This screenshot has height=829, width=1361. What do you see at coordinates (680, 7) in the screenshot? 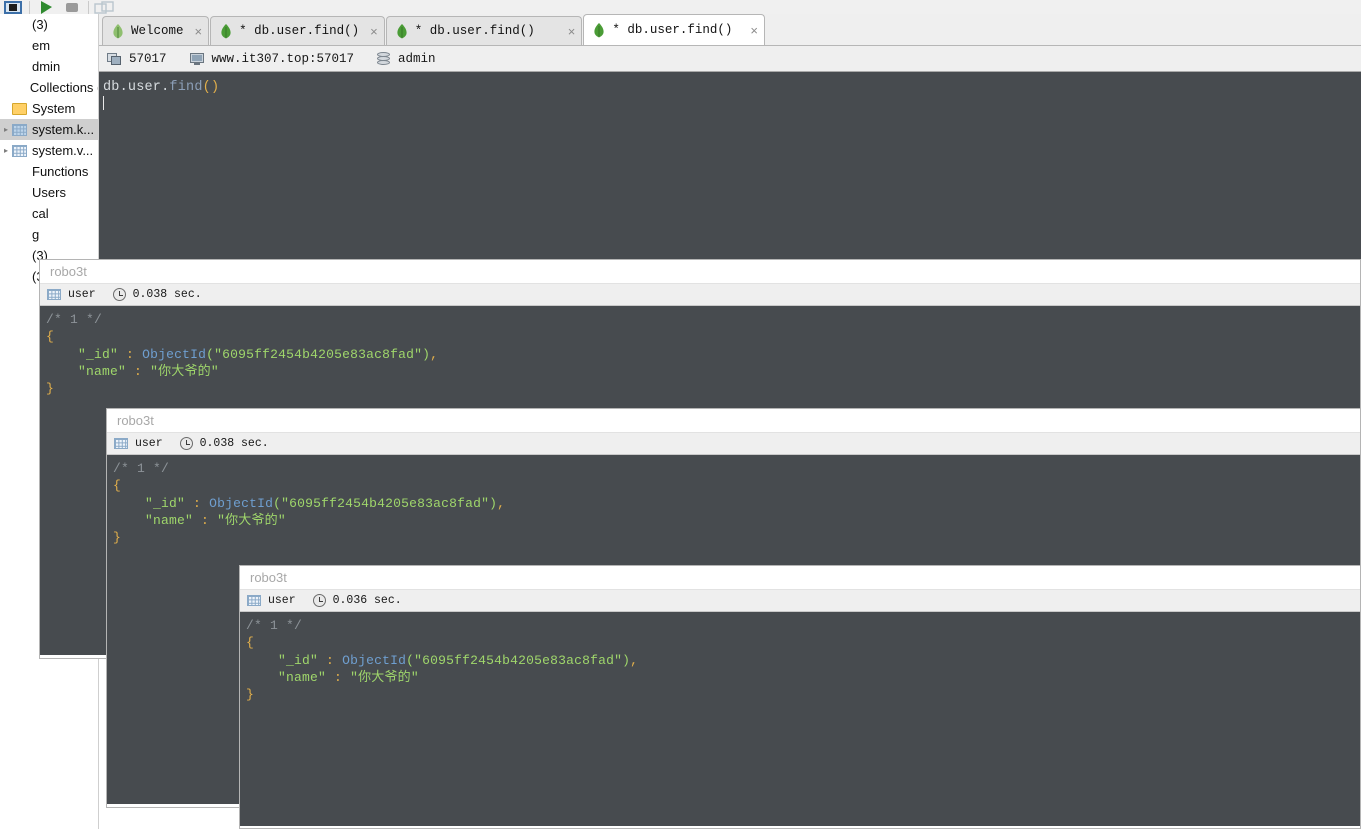
I see `main-toolbar` at bounding box center [680, 7].